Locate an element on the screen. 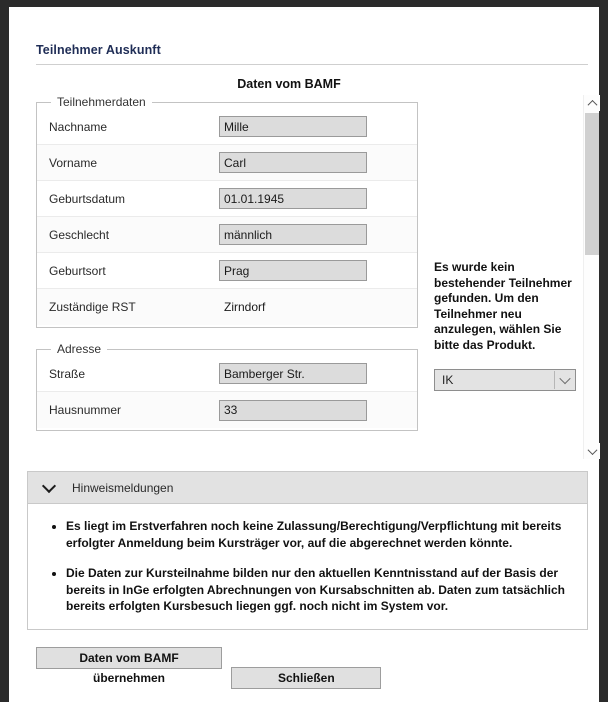 The image size is (608, 702). input-nachname is located at coordinates (293, 126).